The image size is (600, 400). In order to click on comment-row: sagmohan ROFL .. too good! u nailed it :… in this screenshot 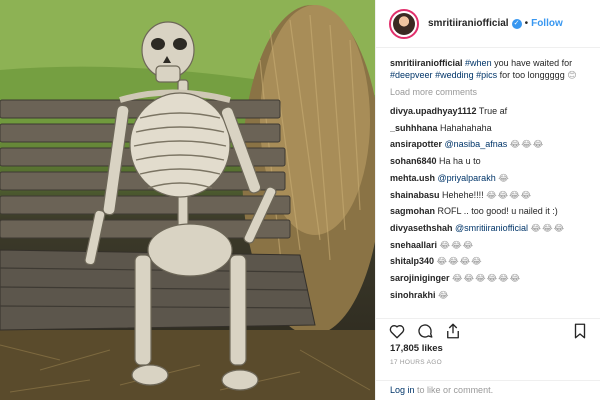, I will do `click(488, 212)`.